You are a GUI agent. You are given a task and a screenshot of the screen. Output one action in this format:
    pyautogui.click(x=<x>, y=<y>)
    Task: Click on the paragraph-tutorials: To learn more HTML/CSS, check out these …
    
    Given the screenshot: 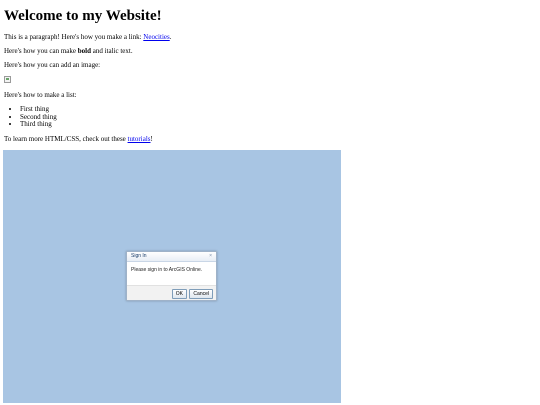 What is the action you would take?
    pyautogui.click(x=78, y=139)
    